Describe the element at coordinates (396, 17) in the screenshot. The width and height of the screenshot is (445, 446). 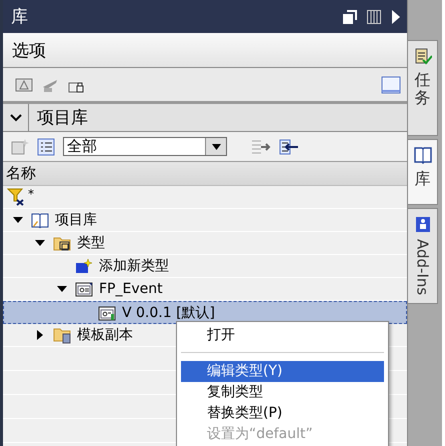
I see `collapse-arrow-icon` at that location.